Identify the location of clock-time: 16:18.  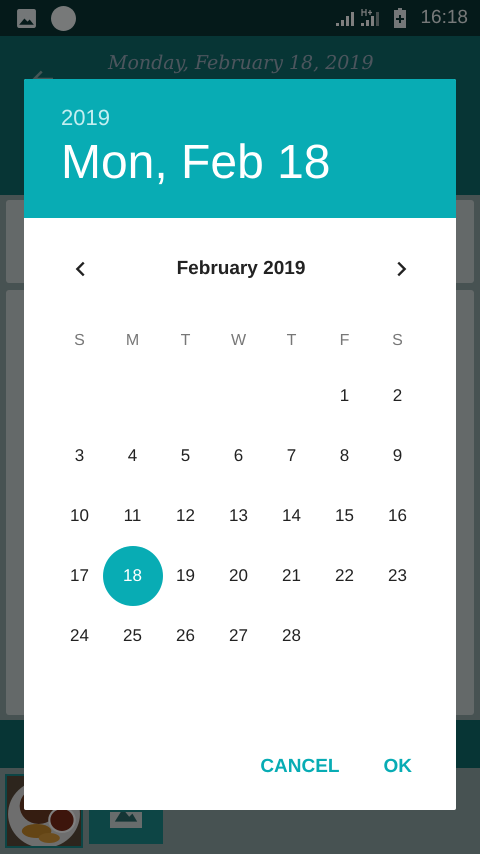
(444, 18).